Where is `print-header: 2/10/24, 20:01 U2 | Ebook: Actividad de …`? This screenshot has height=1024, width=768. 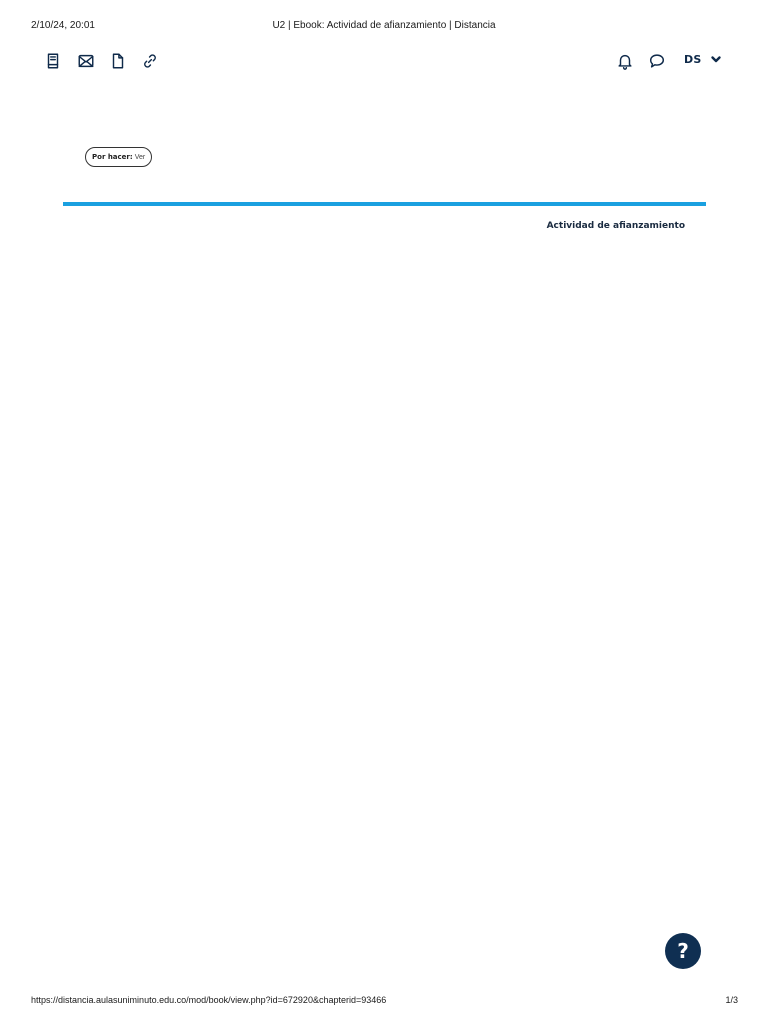 print-header: 2/10/24, 20:01 U2 | Ebook: Actividad de … is located at coordinates (384, 26).